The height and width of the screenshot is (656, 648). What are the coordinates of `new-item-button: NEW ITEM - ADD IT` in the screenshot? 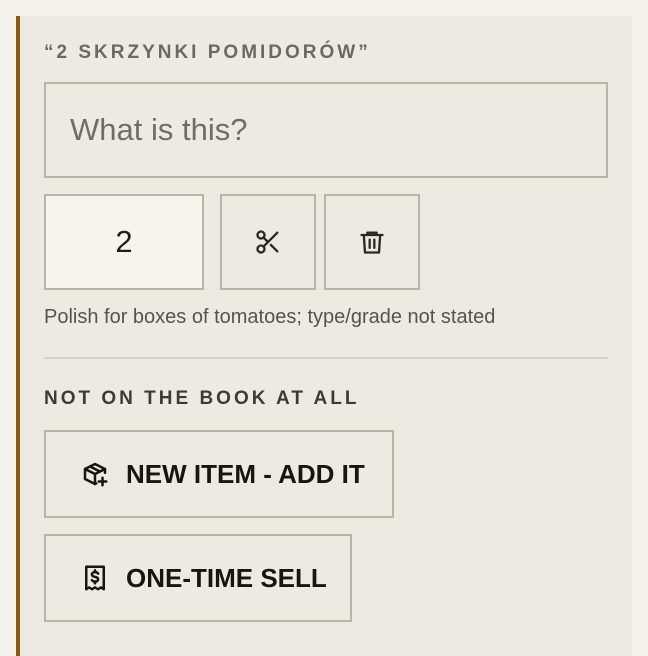 It's located at (219, 474).